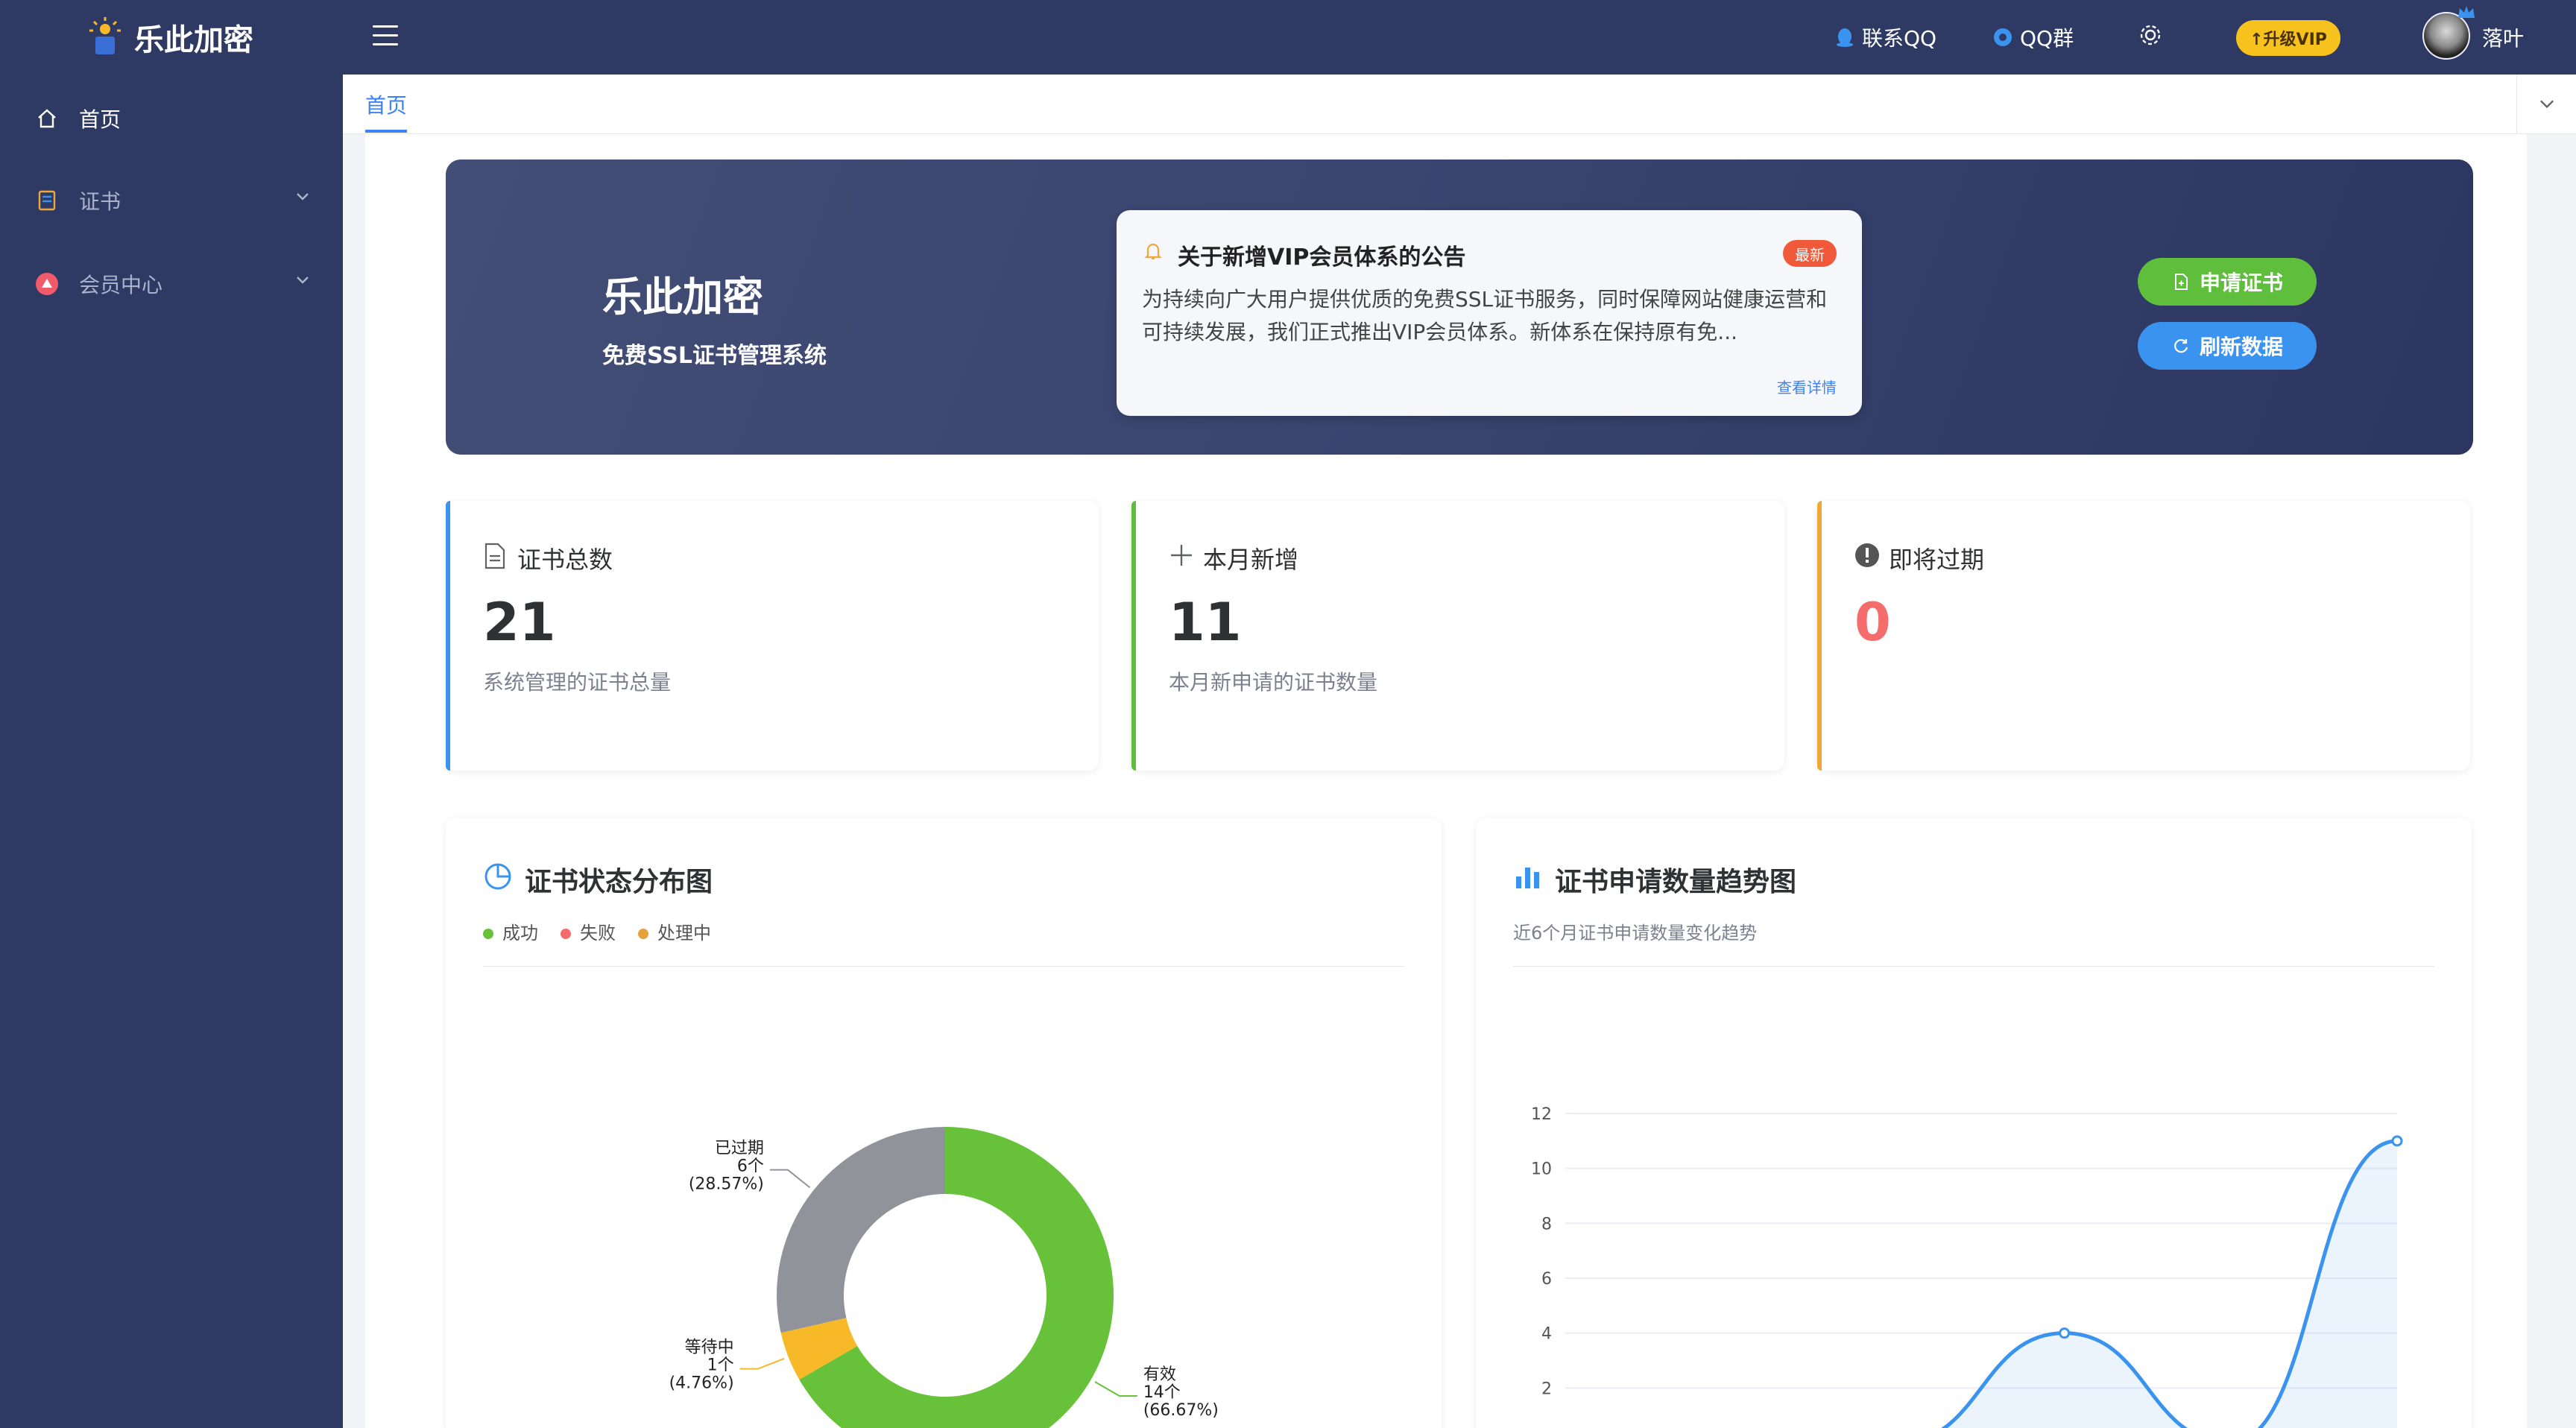 This screenshot has height=1428, width=2576. I want to click on pie-slice-label: (4.76%), so click(701, 1383).